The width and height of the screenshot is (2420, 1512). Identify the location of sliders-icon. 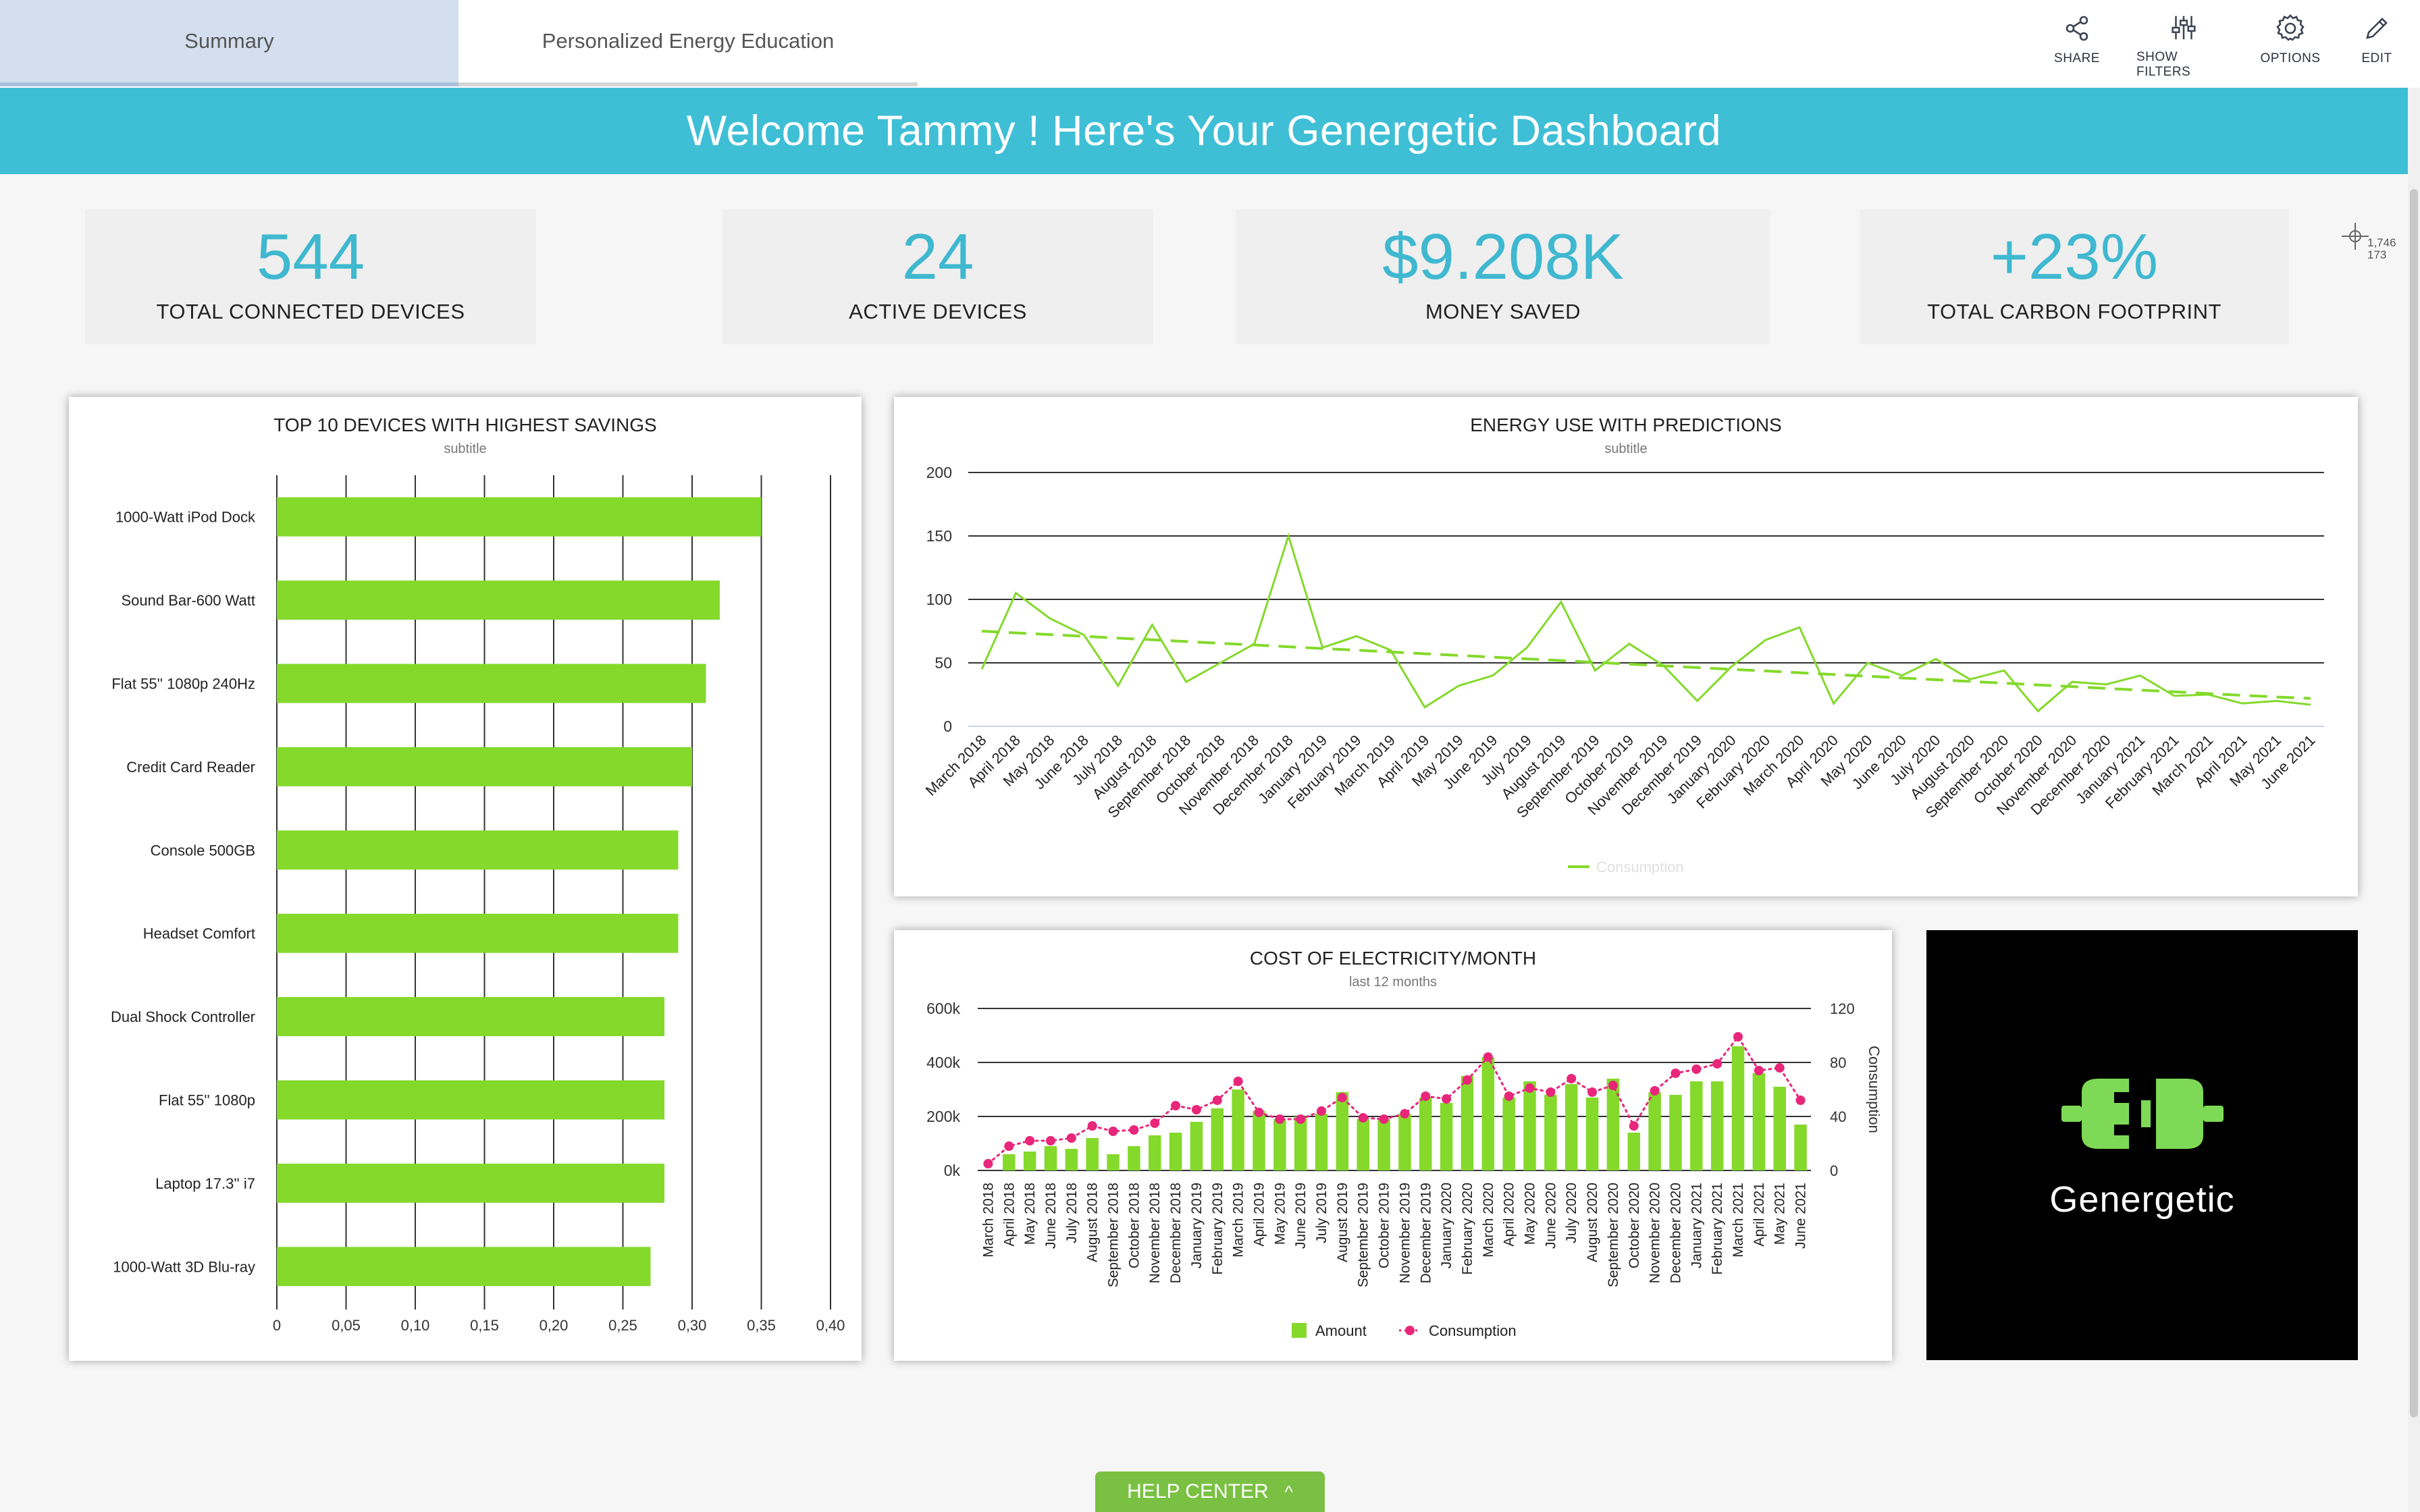
(2184, 28).